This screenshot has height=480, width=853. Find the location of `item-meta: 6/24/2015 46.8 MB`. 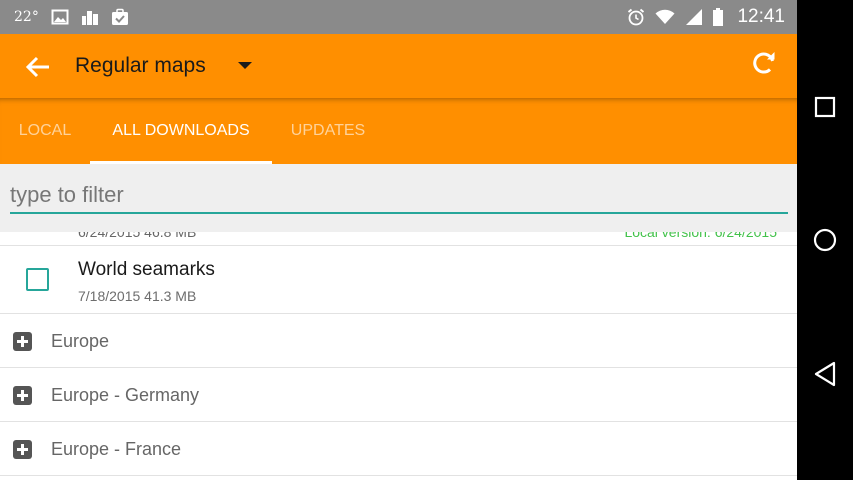

item-meta: 6/24/2015 46.8 MB is located at coordinates (137, 236).